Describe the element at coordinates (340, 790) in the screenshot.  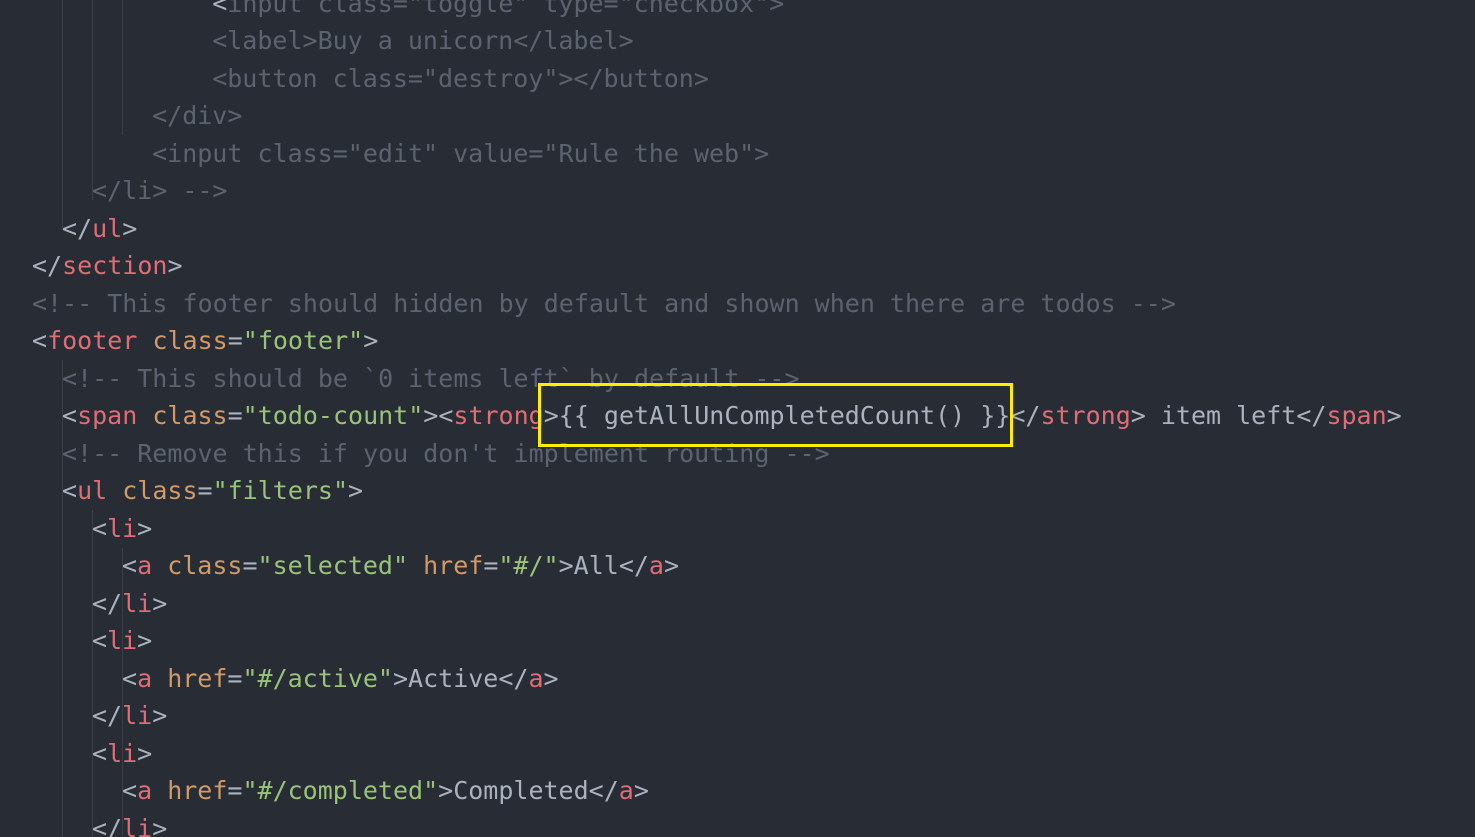
I see `token-str: "#/completed"` at that location.